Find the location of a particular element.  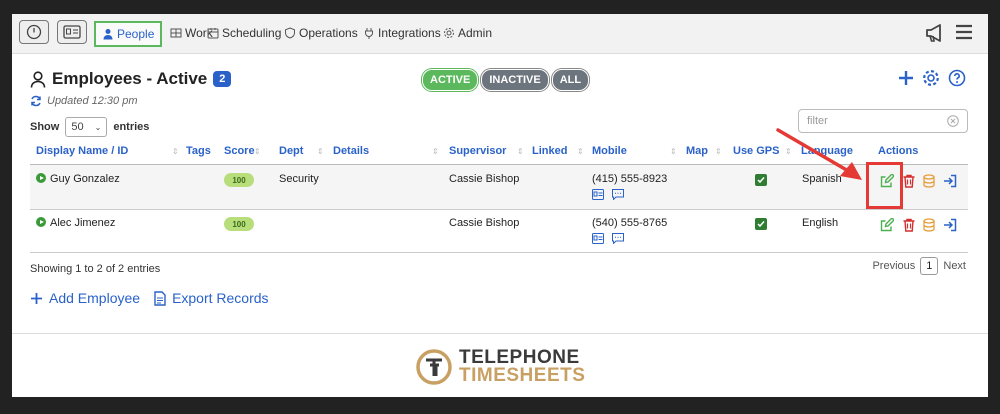

nav-admin: Admin is located at coordinates (467, 33).